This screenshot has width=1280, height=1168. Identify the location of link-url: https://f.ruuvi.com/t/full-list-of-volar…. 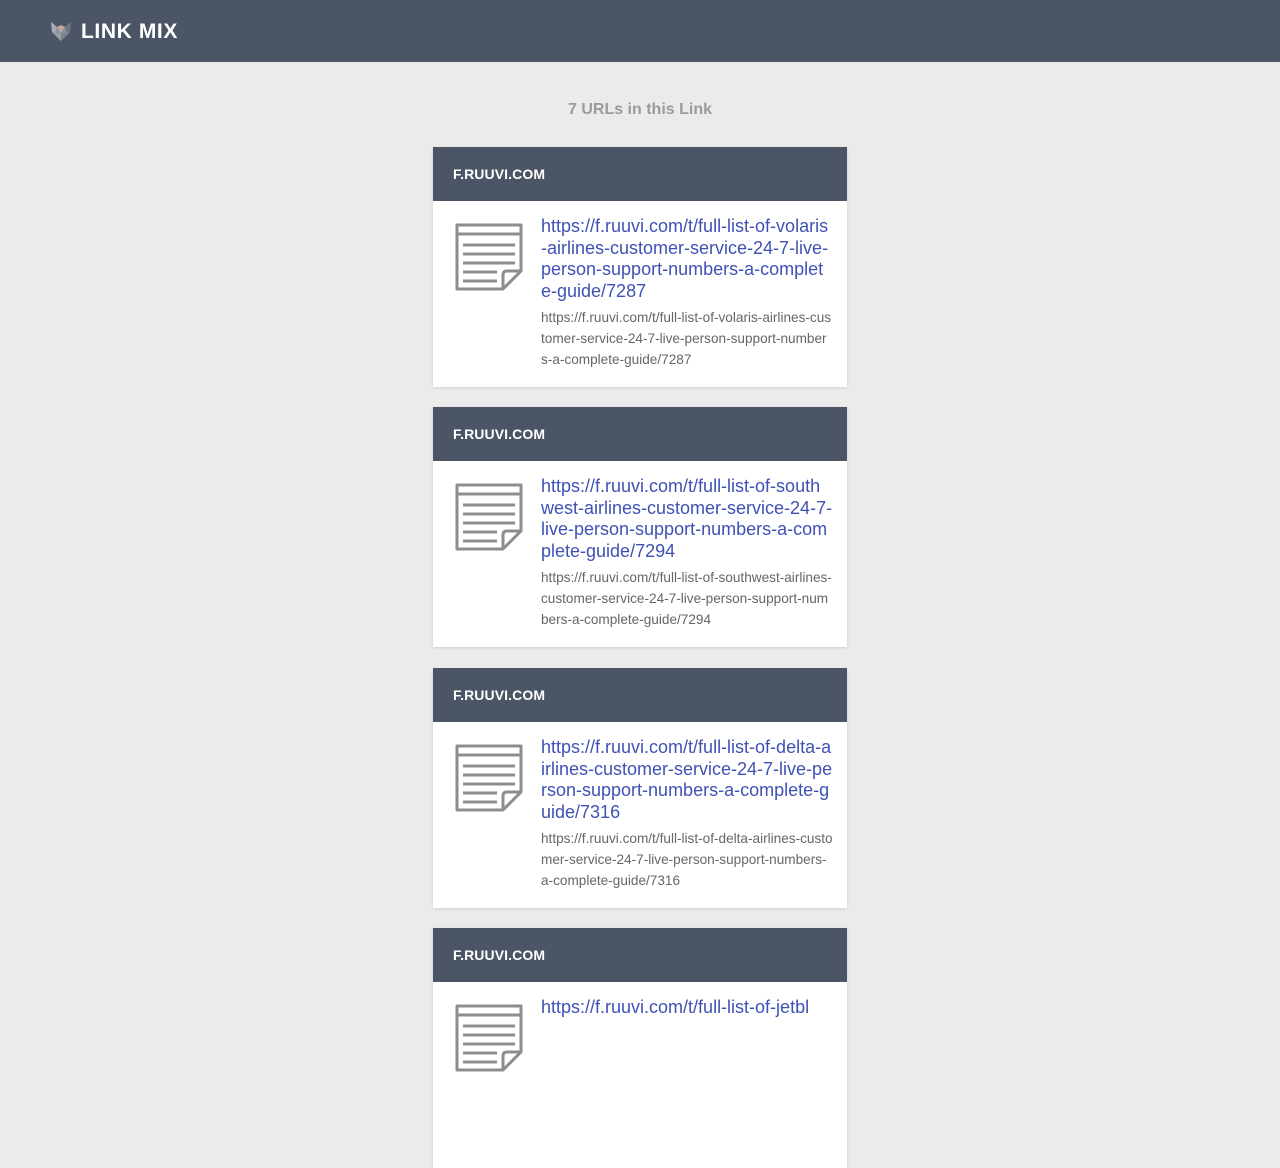
(686, 338).